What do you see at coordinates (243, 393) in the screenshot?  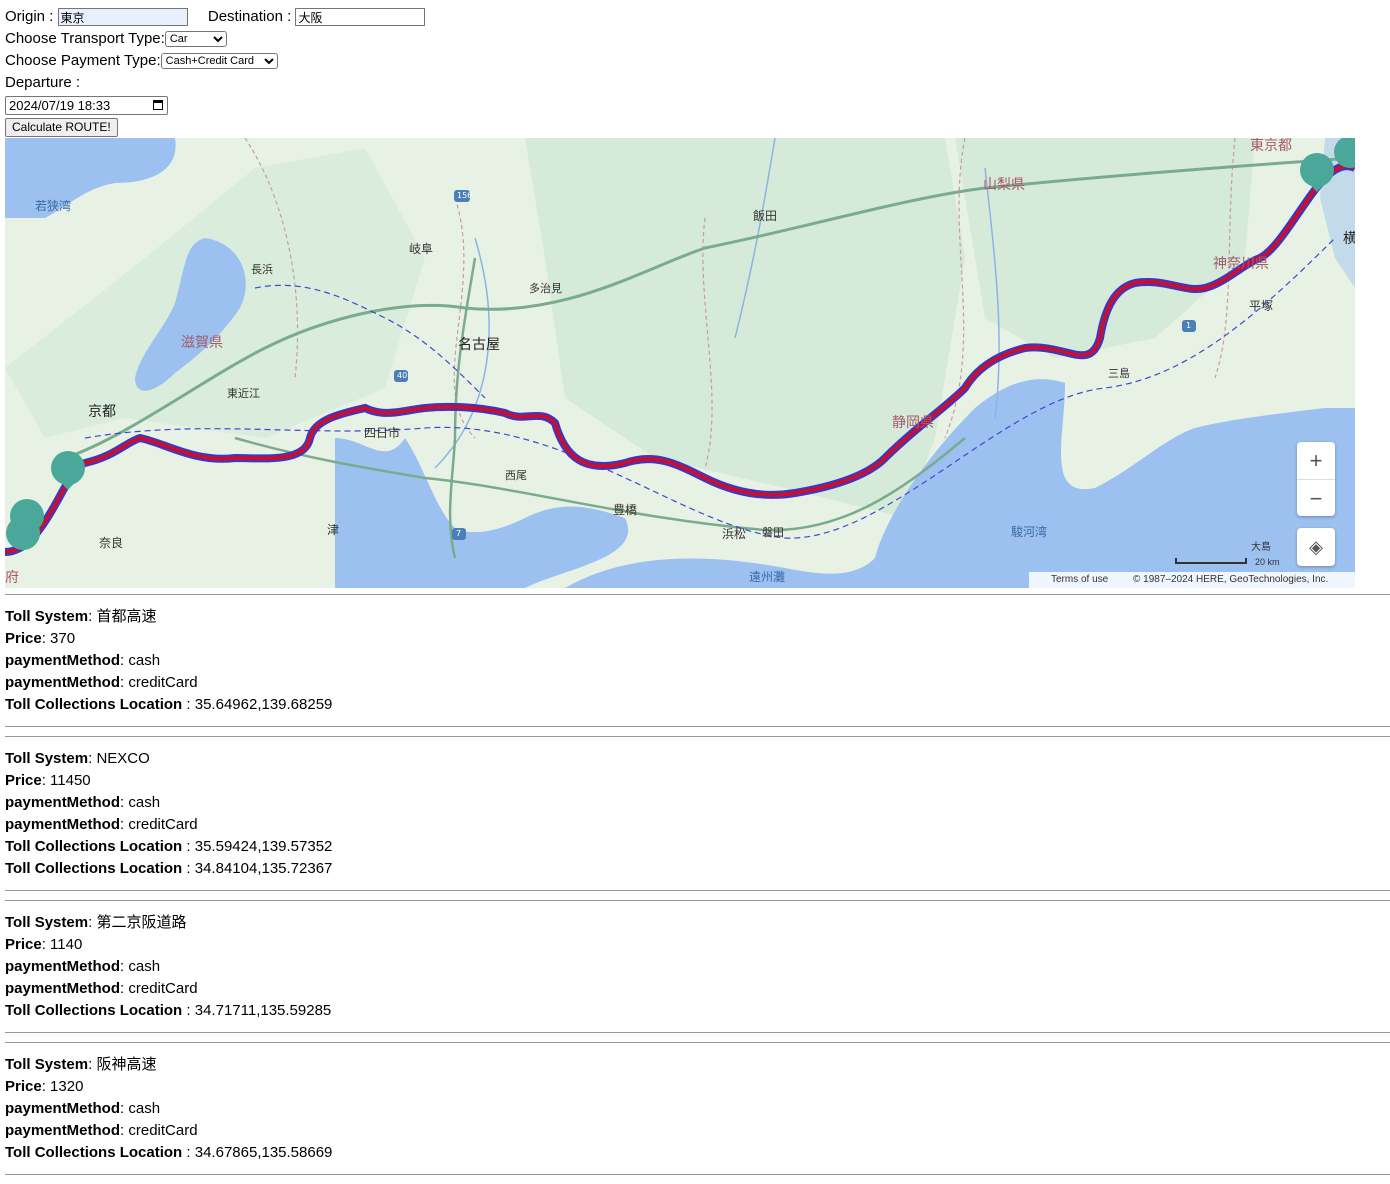 I see `map-label: 東近江` at bounding box center [243, 393].